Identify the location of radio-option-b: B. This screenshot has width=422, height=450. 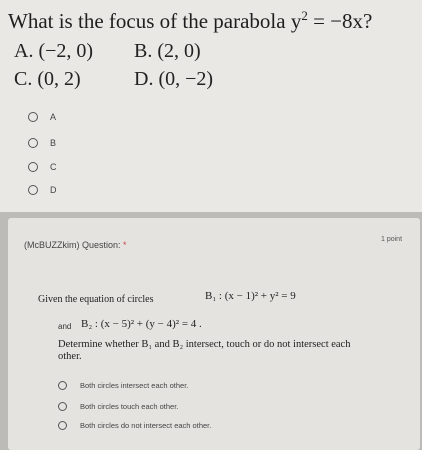
(42, 143).